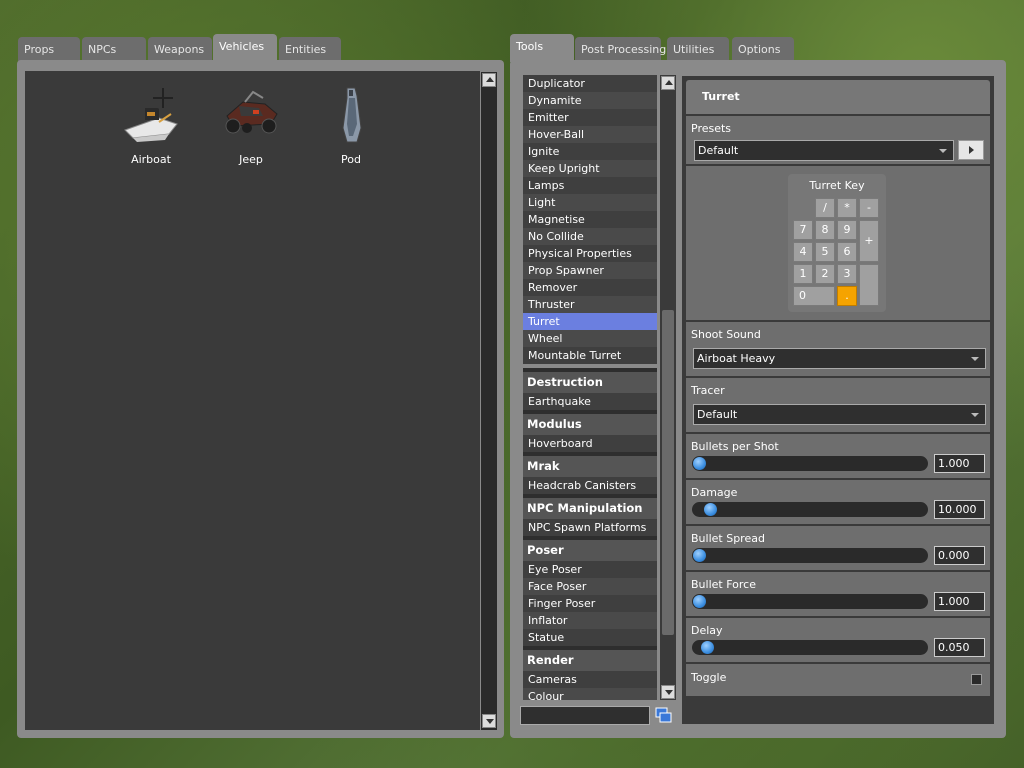  Describe the element at coordinates (590, 443) in the screenshot. I see `tool-item: Hoverboard` at that location.